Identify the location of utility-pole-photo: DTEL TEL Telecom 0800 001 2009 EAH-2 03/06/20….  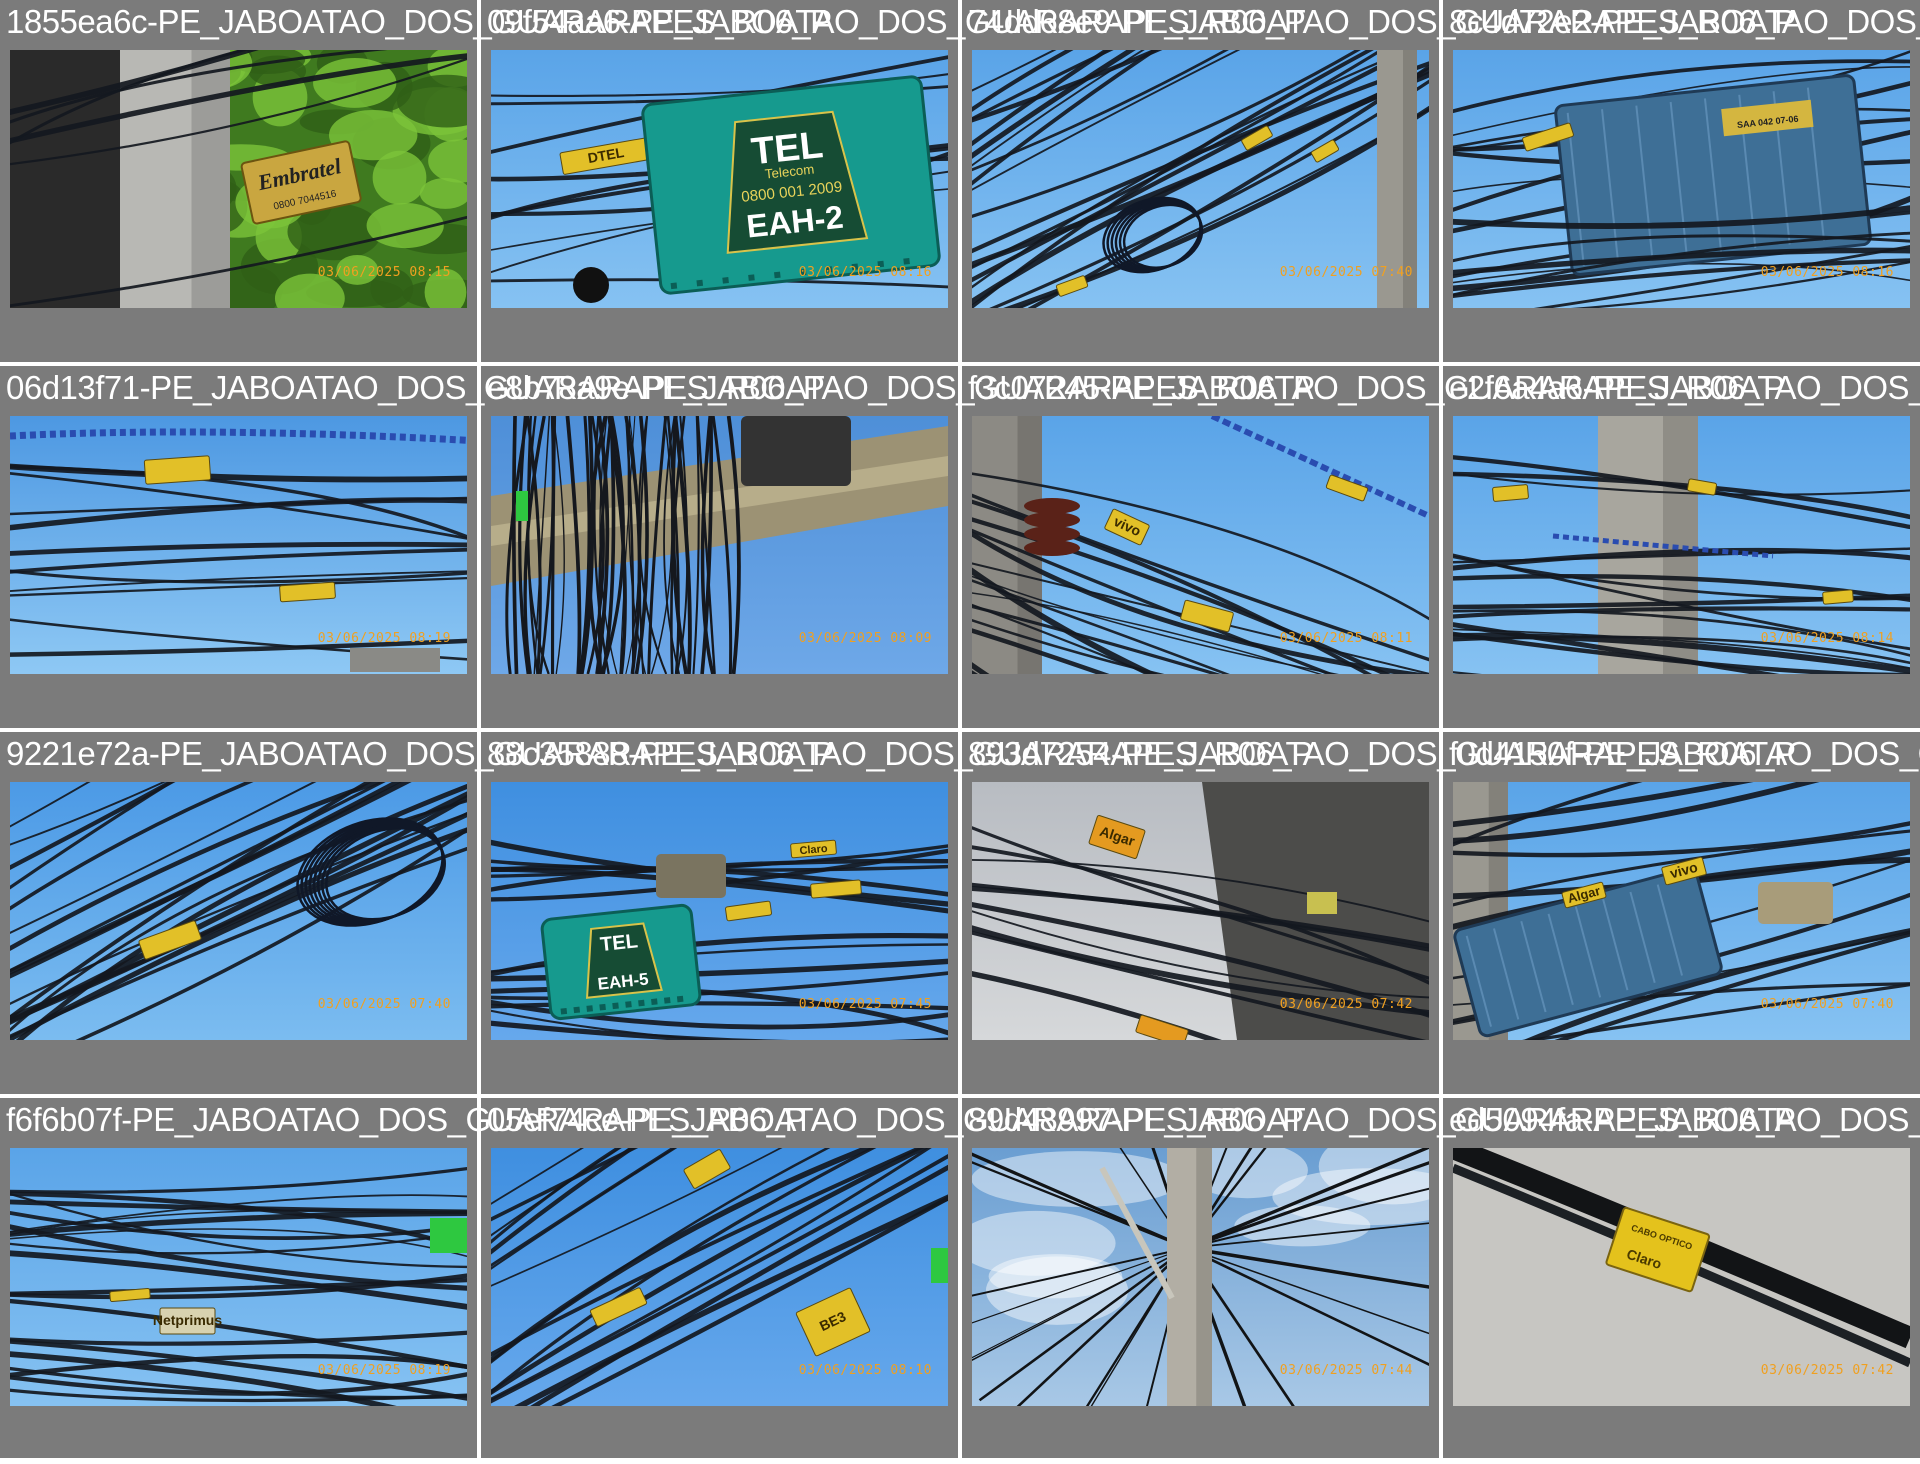
(719, 179).